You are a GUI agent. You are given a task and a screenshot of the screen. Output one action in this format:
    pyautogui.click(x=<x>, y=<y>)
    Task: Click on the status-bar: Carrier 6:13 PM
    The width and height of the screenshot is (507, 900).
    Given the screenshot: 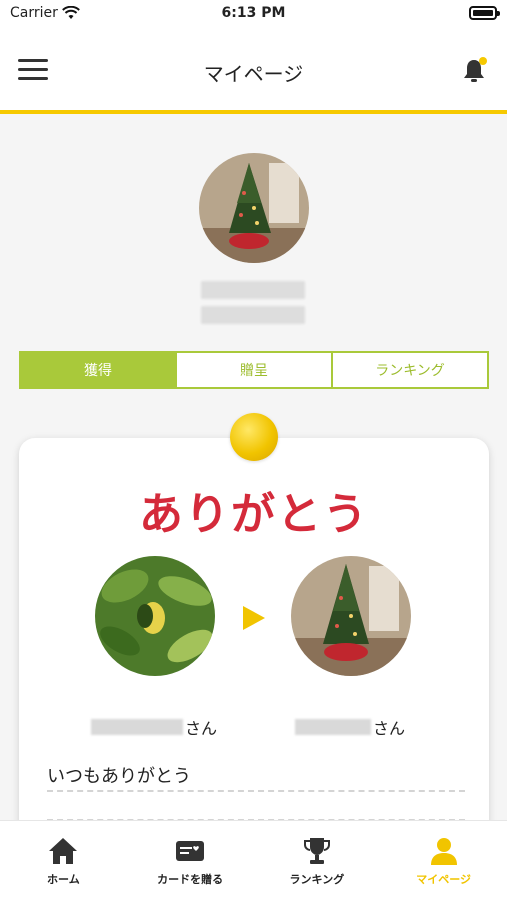 What is the action you would take?
    pyautogui.click(x=253, y=14)
    